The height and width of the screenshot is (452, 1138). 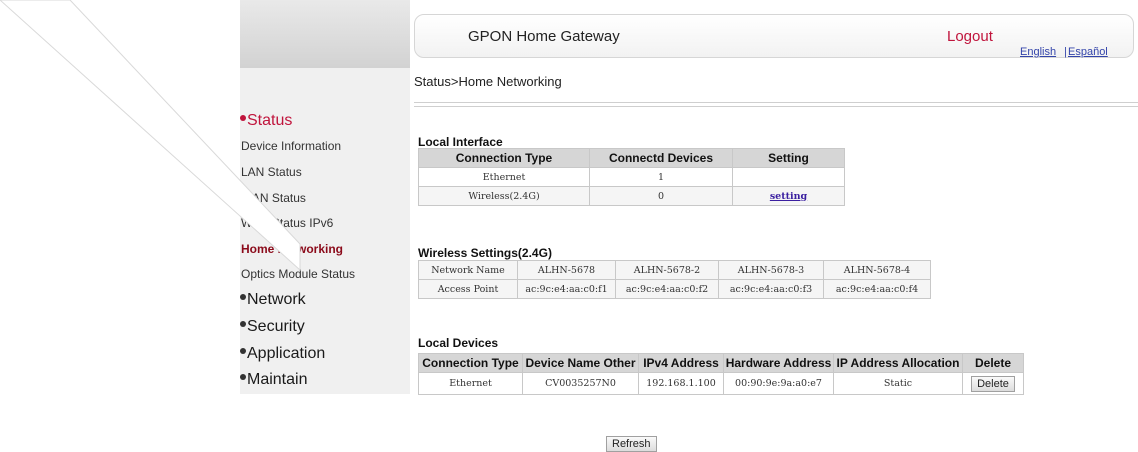 What do you see at coordinates (287, 223) in the screenshot?
I see `sidebar-item-wan-status-ipv6: WAN Status IPv6` at bounding box center [287, 223].